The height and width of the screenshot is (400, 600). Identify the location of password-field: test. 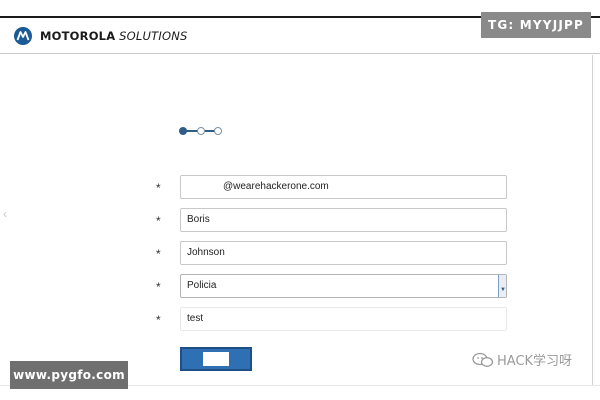
(343, 319).